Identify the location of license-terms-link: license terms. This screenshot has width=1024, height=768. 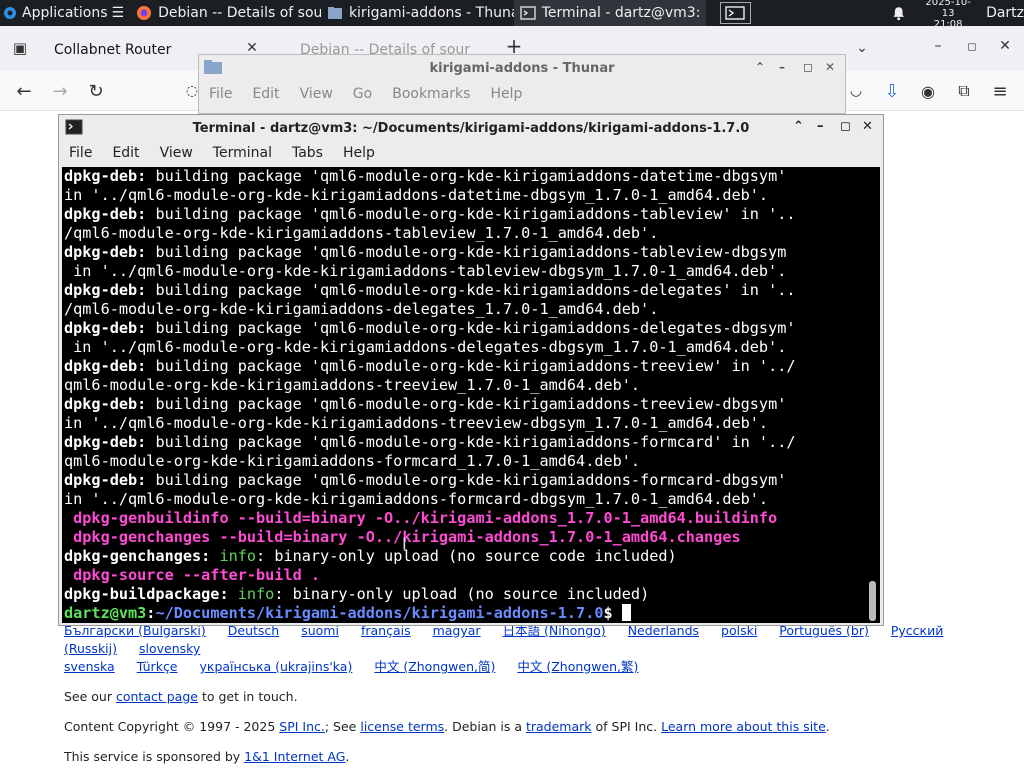
(402, 726).